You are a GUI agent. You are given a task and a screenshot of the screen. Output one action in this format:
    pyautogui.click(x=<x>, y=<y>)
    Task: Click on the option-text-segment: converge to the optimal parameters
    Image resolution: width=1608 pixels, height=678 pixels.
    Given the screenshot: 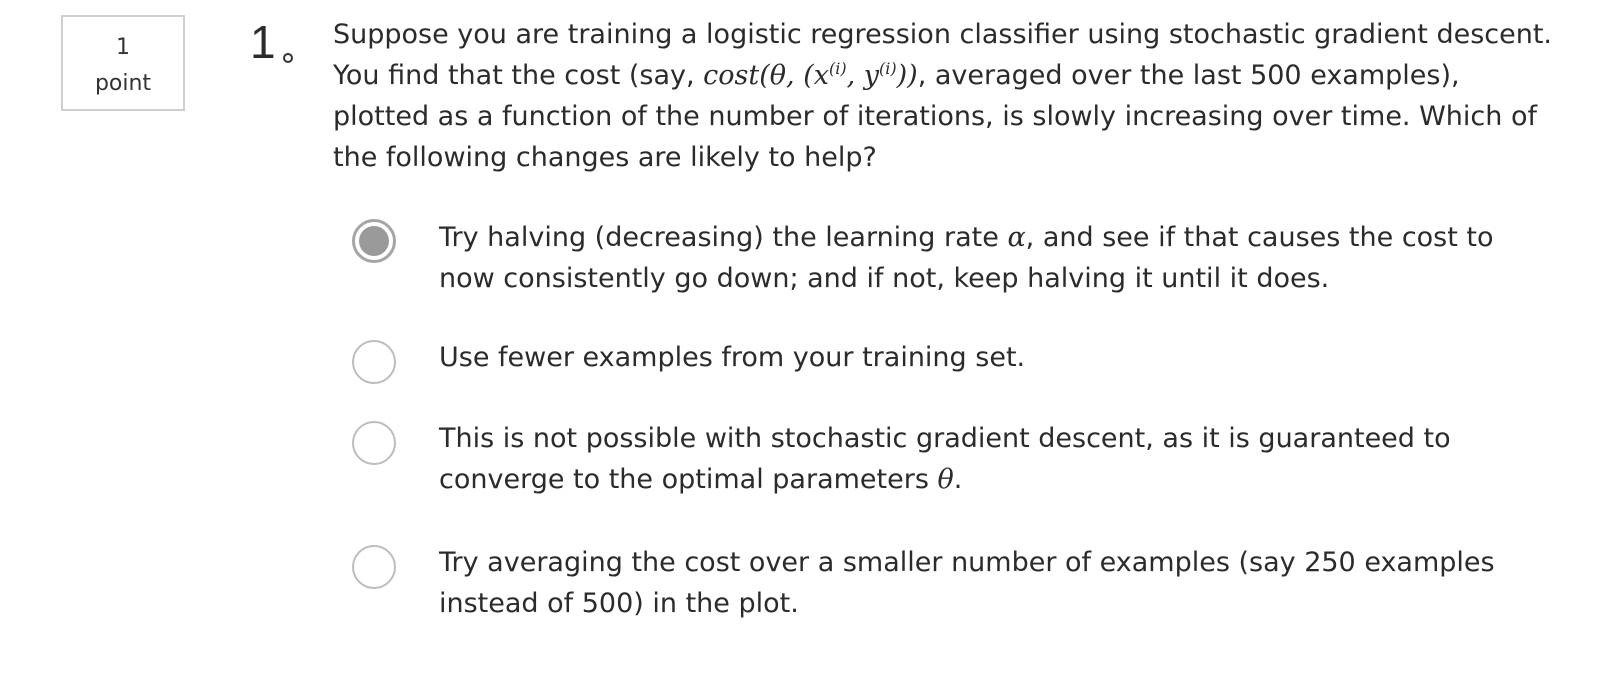 What is the action you would take?
    pyautogui.click(x=688, y=479)
    